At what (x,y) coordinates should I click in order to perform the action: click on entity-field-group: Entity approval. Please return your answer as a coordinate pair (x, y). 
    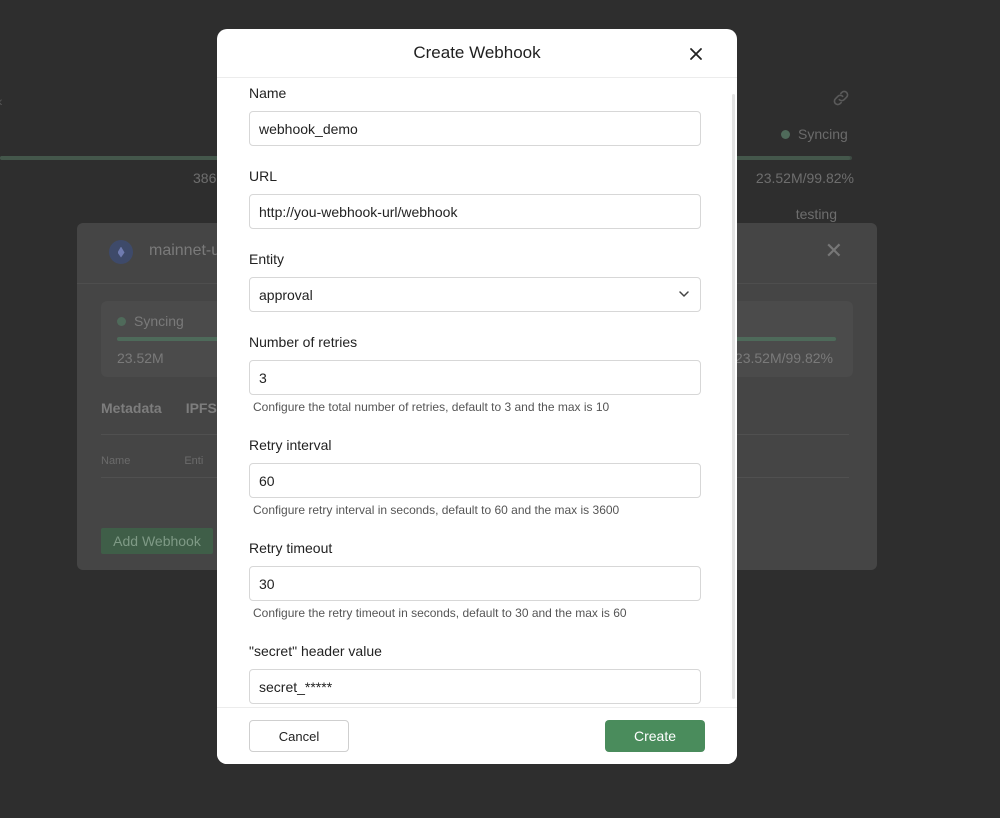
    Looking at the image, I should click on (475, 280).